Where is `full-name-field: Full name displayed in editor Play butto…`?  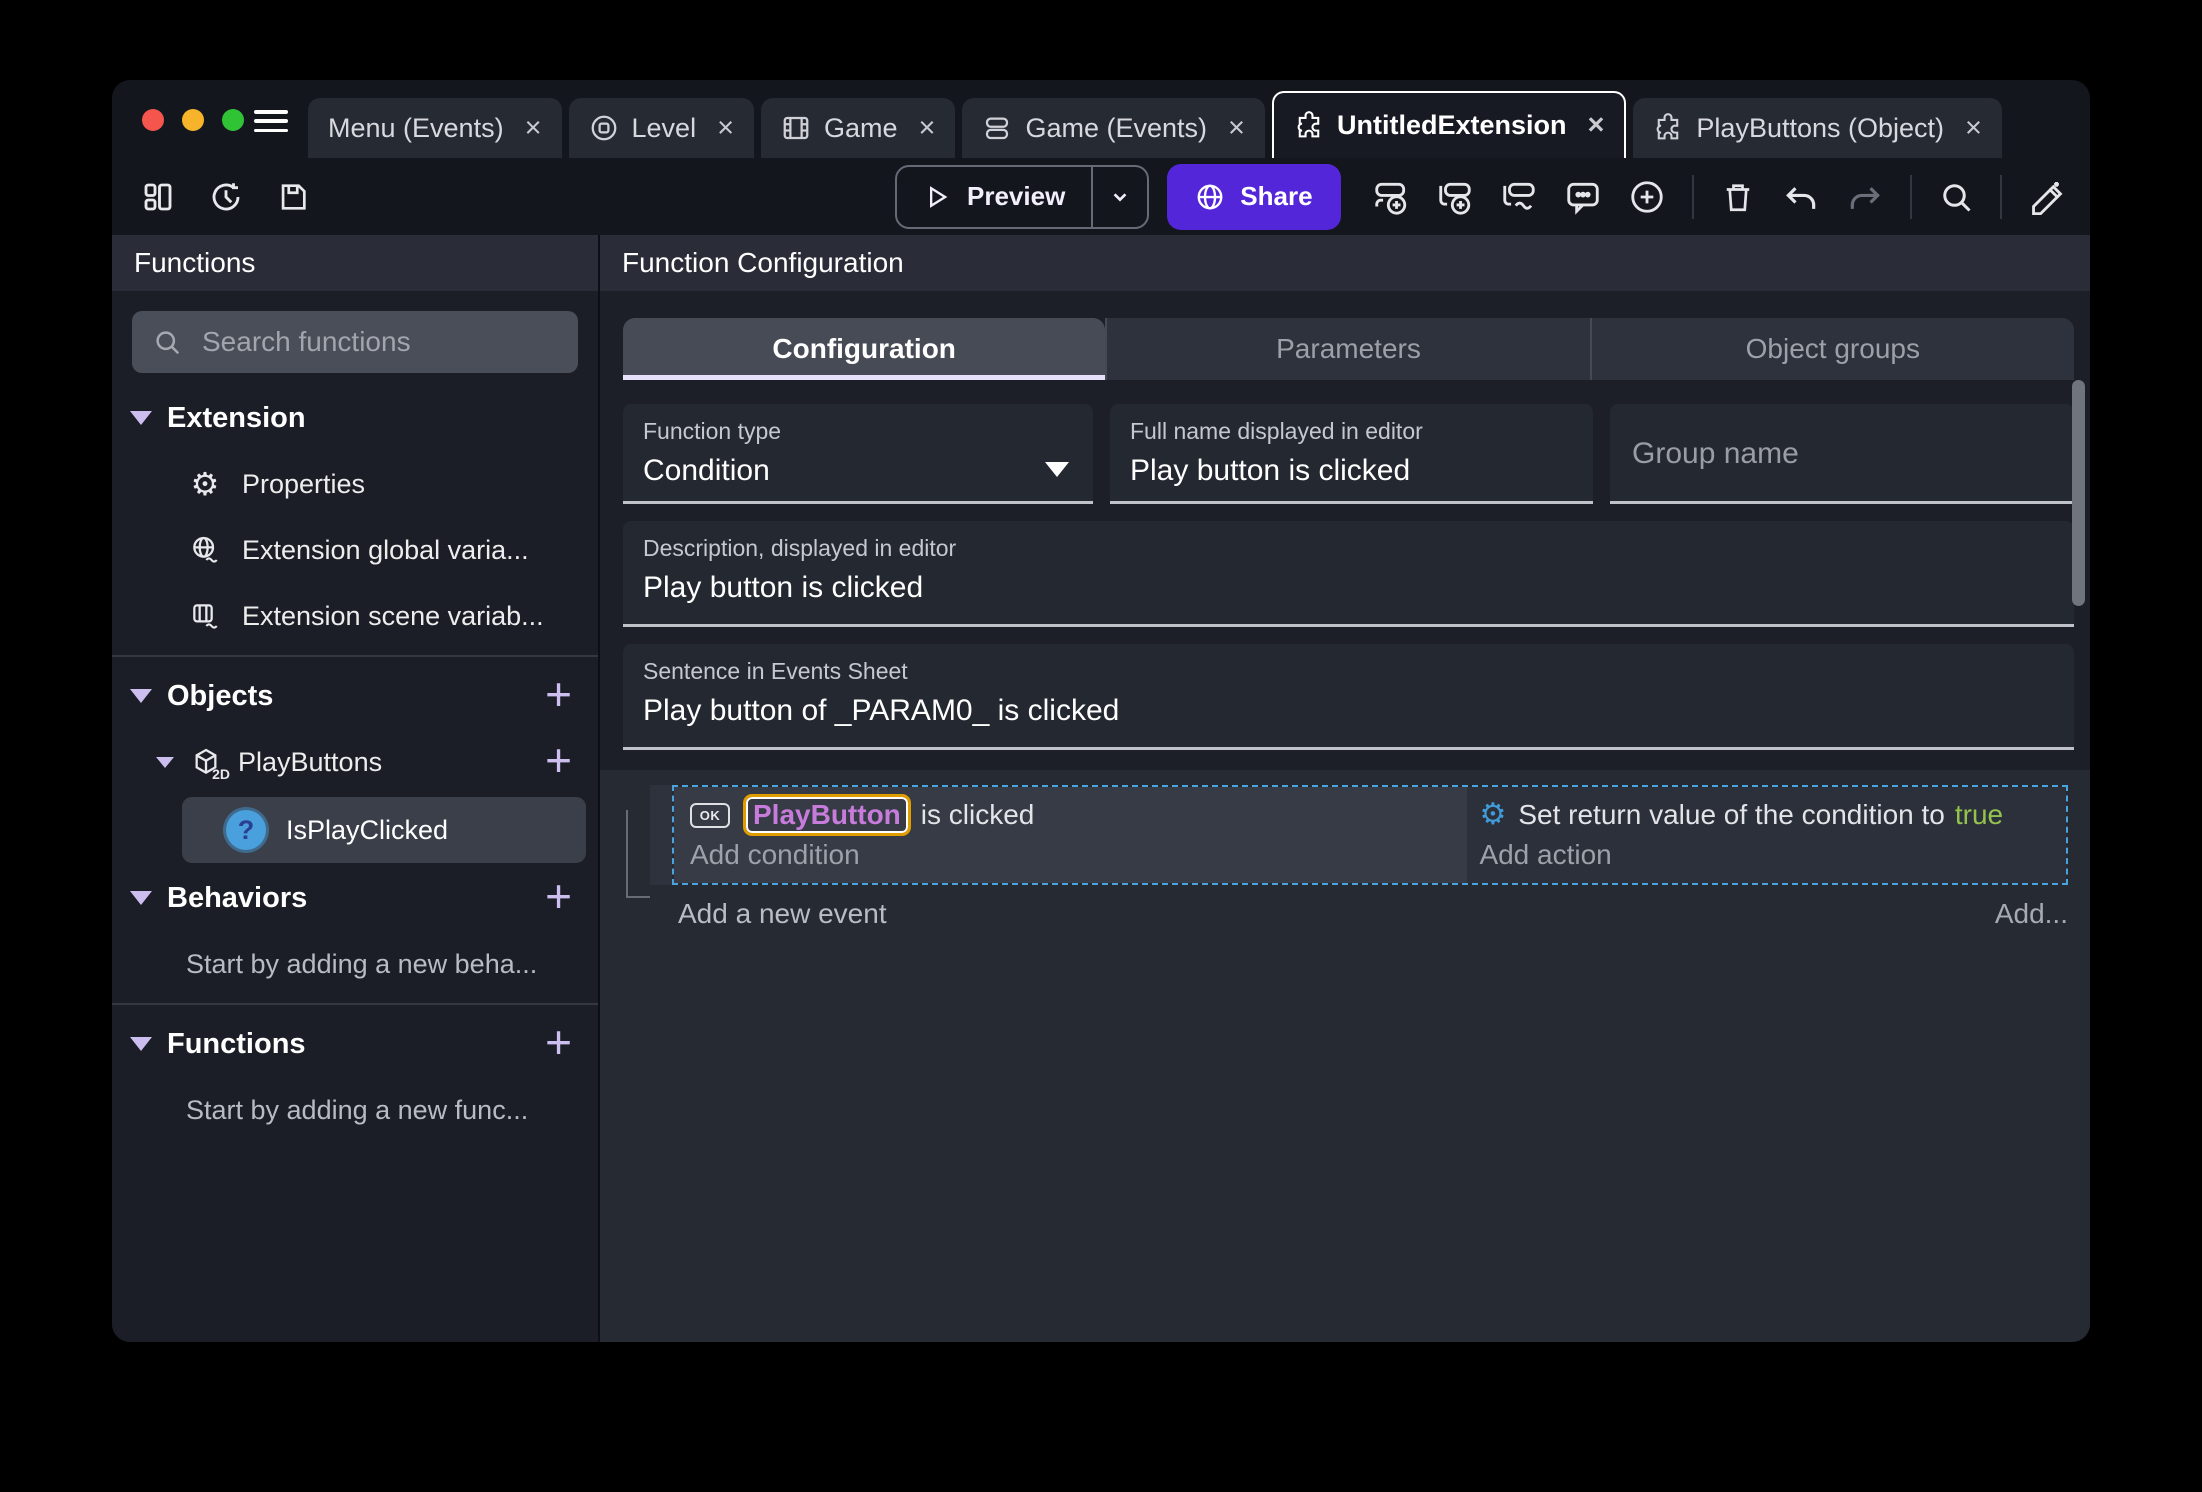
full-name-field: Full name displayed in editor Play butto… is located at coordinates (1351, 454).